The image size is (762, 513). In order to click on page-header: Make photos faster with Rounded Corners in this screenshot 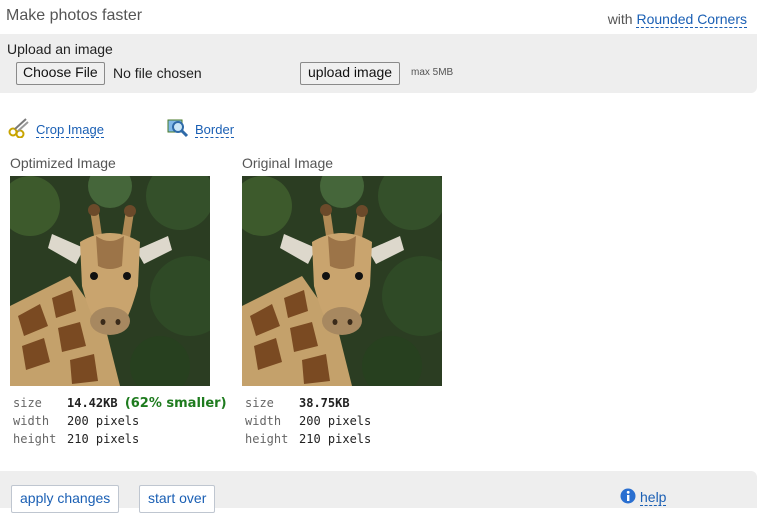, I will do `click(381, 17)`.